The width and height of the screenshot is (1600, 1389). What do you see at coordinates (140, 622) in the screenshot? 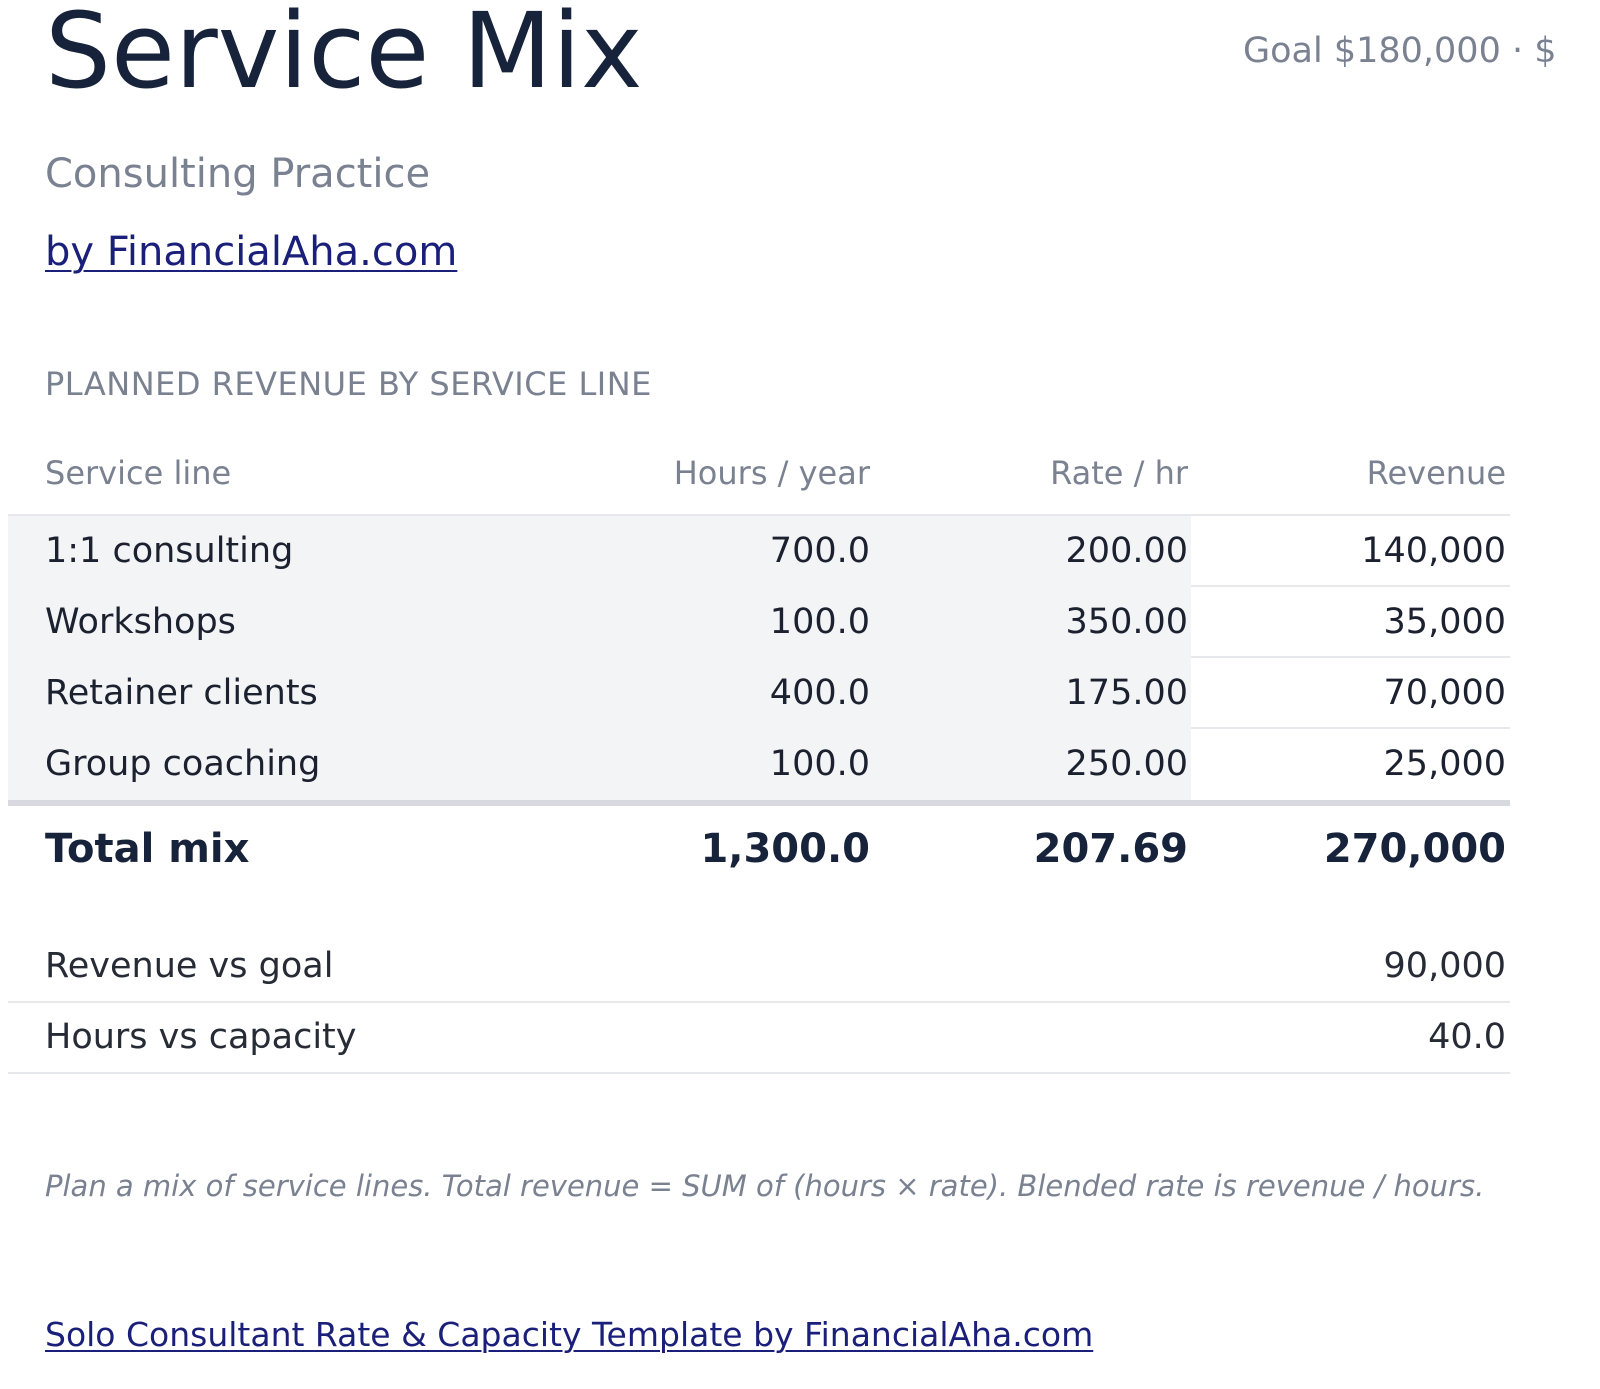
I see `service-name-cell: Workshops` at bounding box center [140, 622].